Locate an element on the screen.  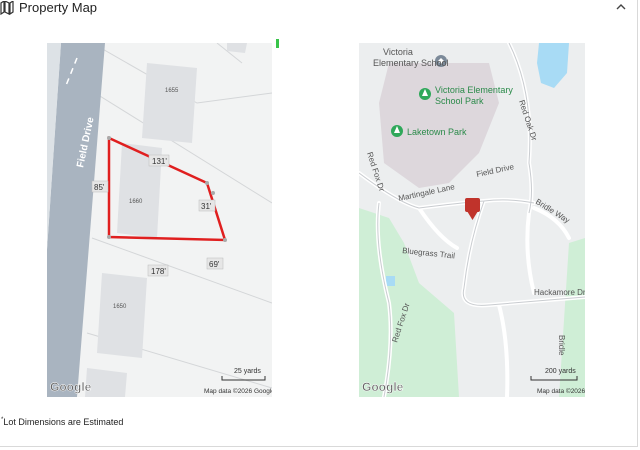
map-attribution: Map data ©2026 Google is located at coordinates (238, 391).